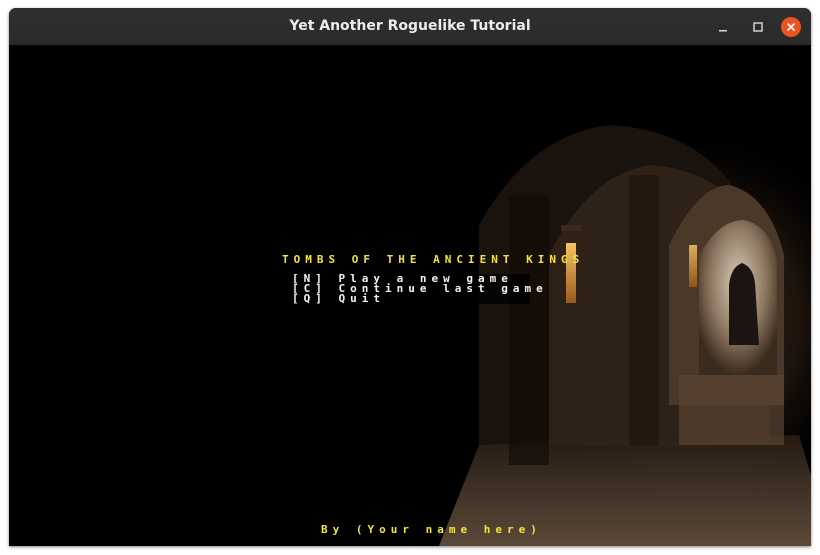 Image resolution: width=820 pixels, height=555 pixels. What do you see at coordinates (431, 529) in the screenshot?
I see `author-credit: By (Your name here)` at bounding box center [431, 529].